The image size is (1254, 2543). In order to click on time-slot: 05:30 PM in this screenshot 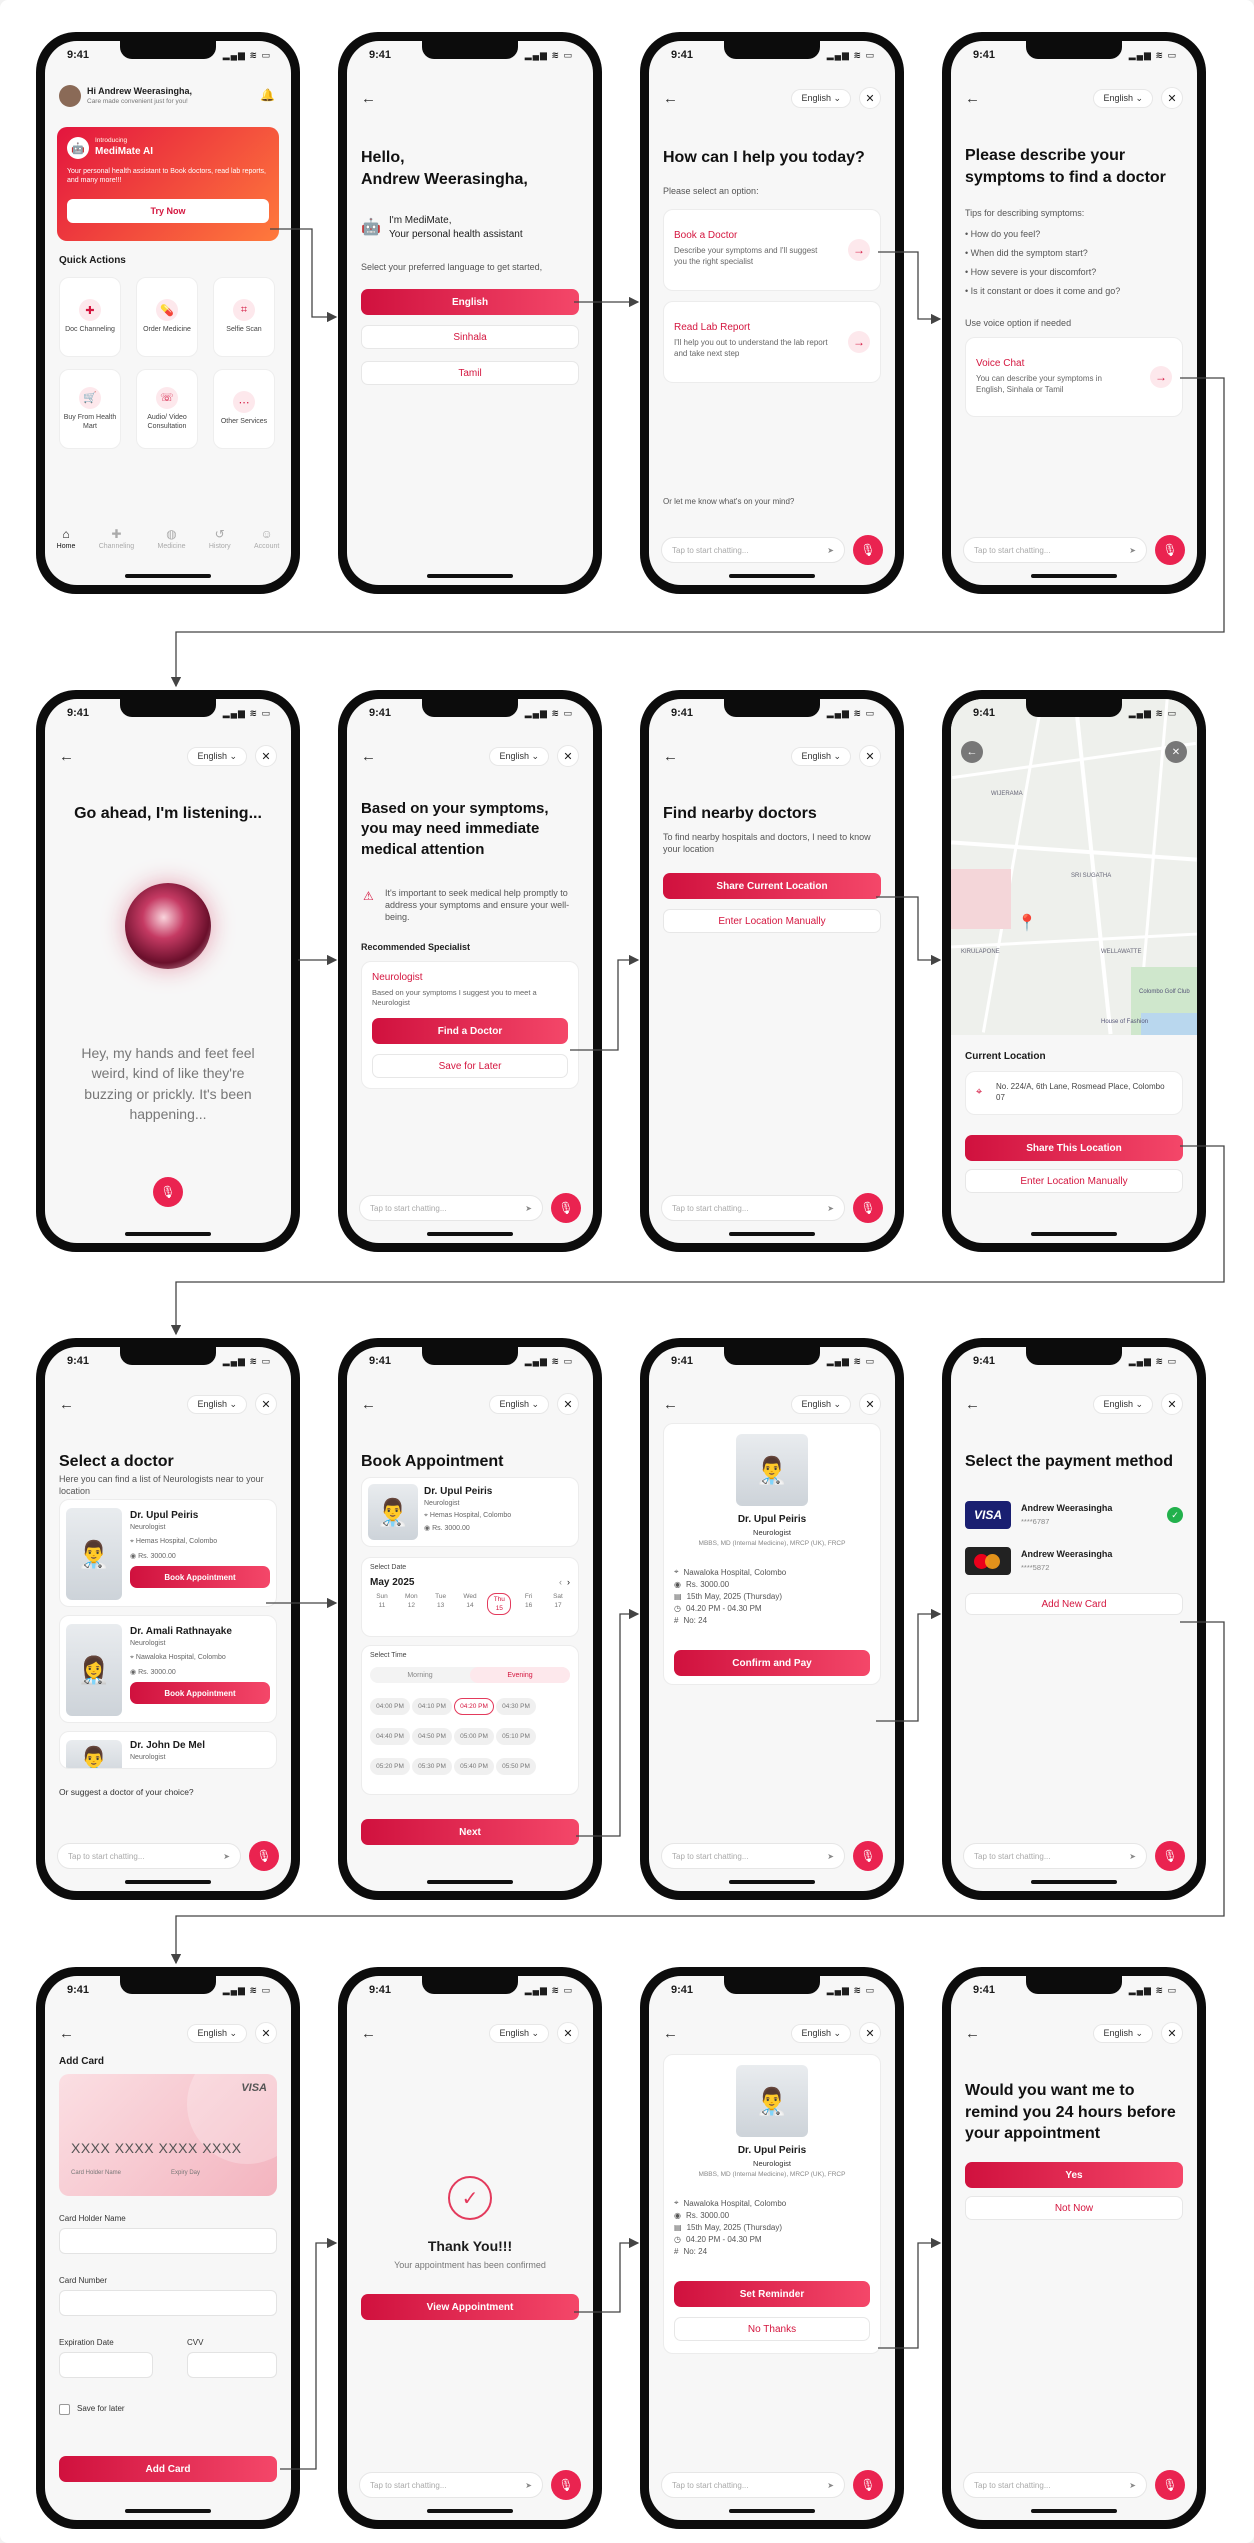, I will do `click(432, 1766)`.